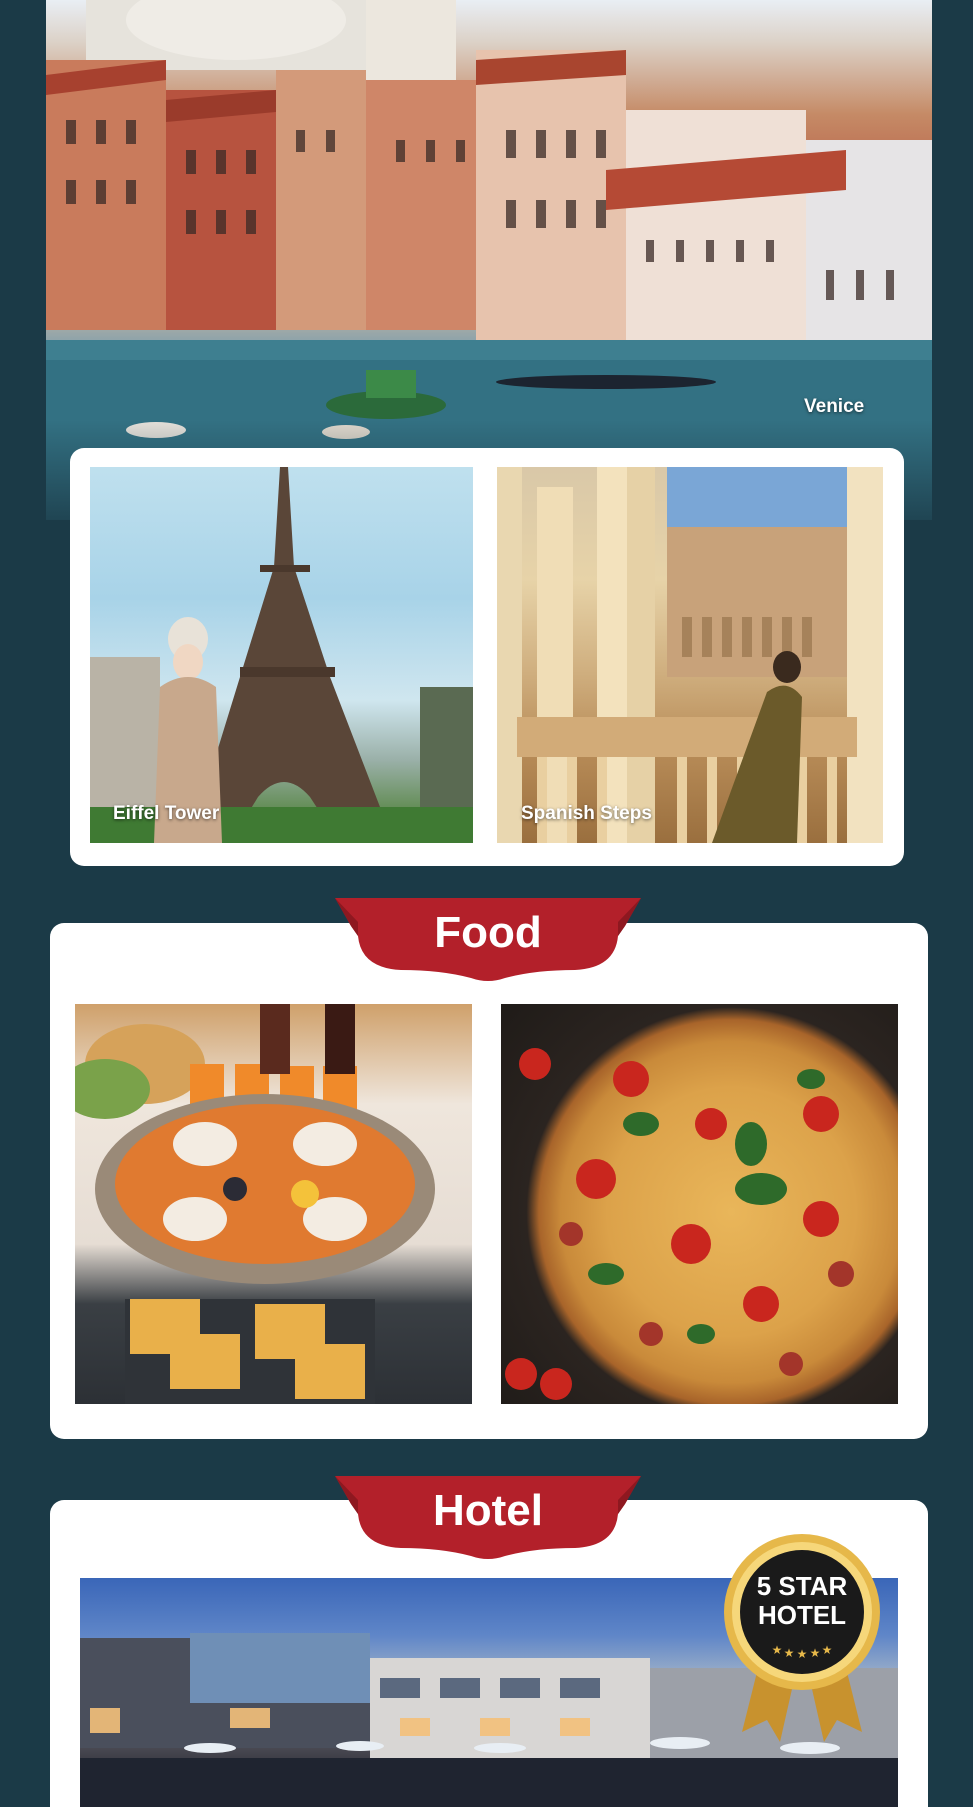  I want to click on badge-line-1: 5 STAR, so click(802, 1586).